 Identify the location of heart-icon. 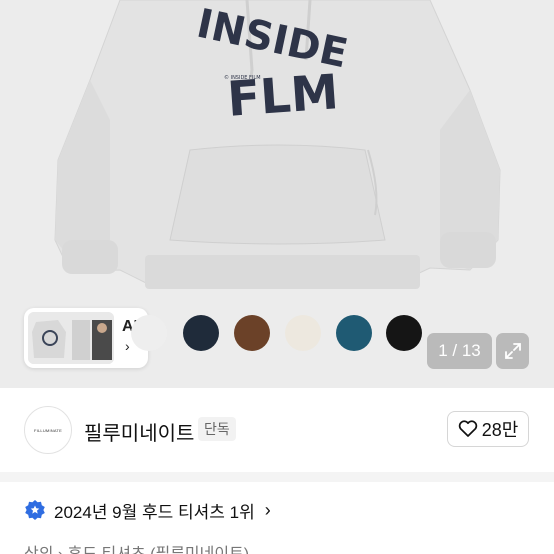
(467, 428).